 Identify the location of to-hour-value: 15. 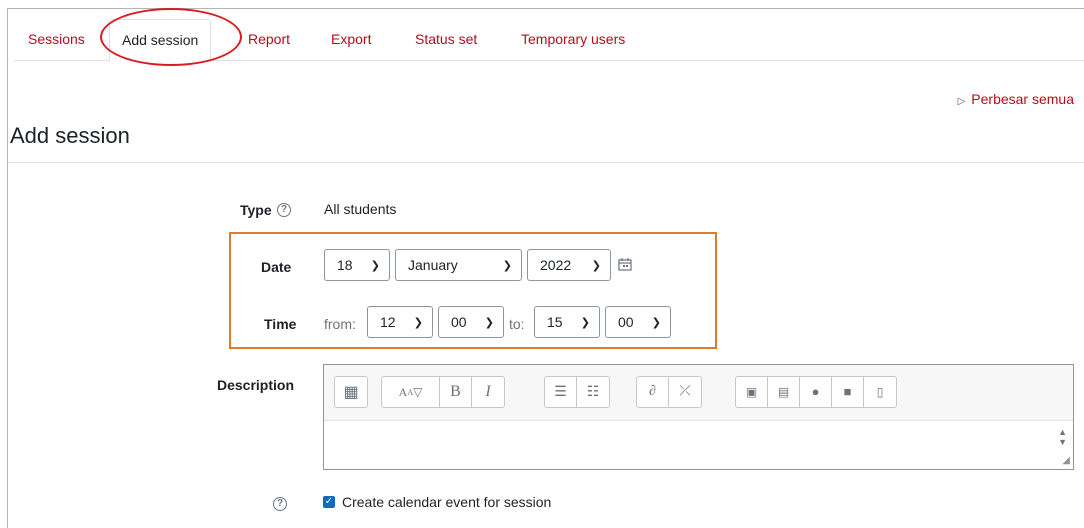
(555, 322).